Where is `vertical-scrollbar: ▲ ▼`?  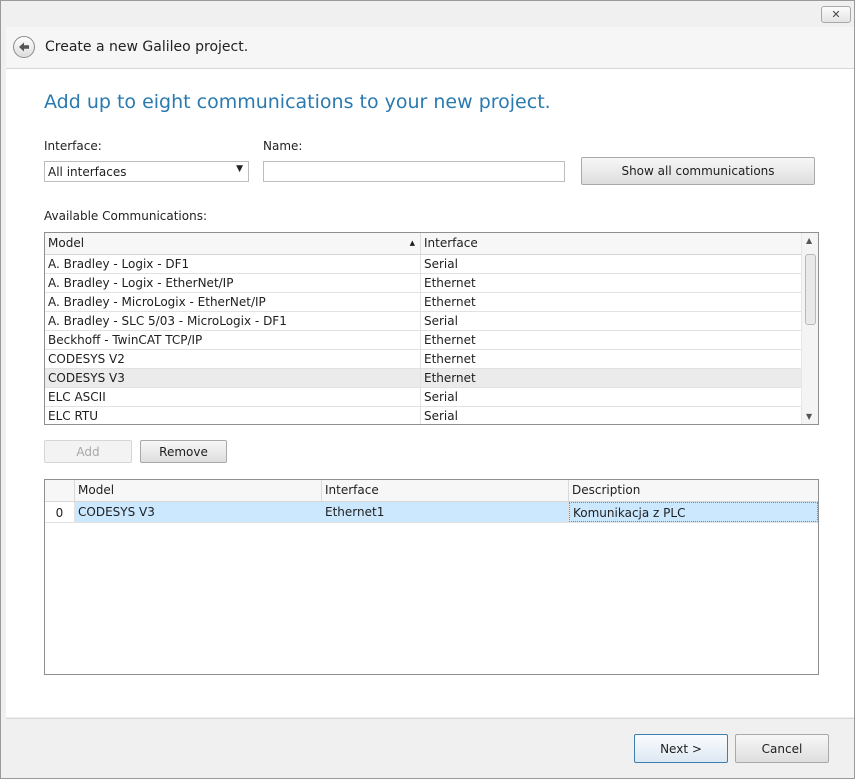
vertical-scrollbar: ▲ ▼ is located at coordinates (809, 328).